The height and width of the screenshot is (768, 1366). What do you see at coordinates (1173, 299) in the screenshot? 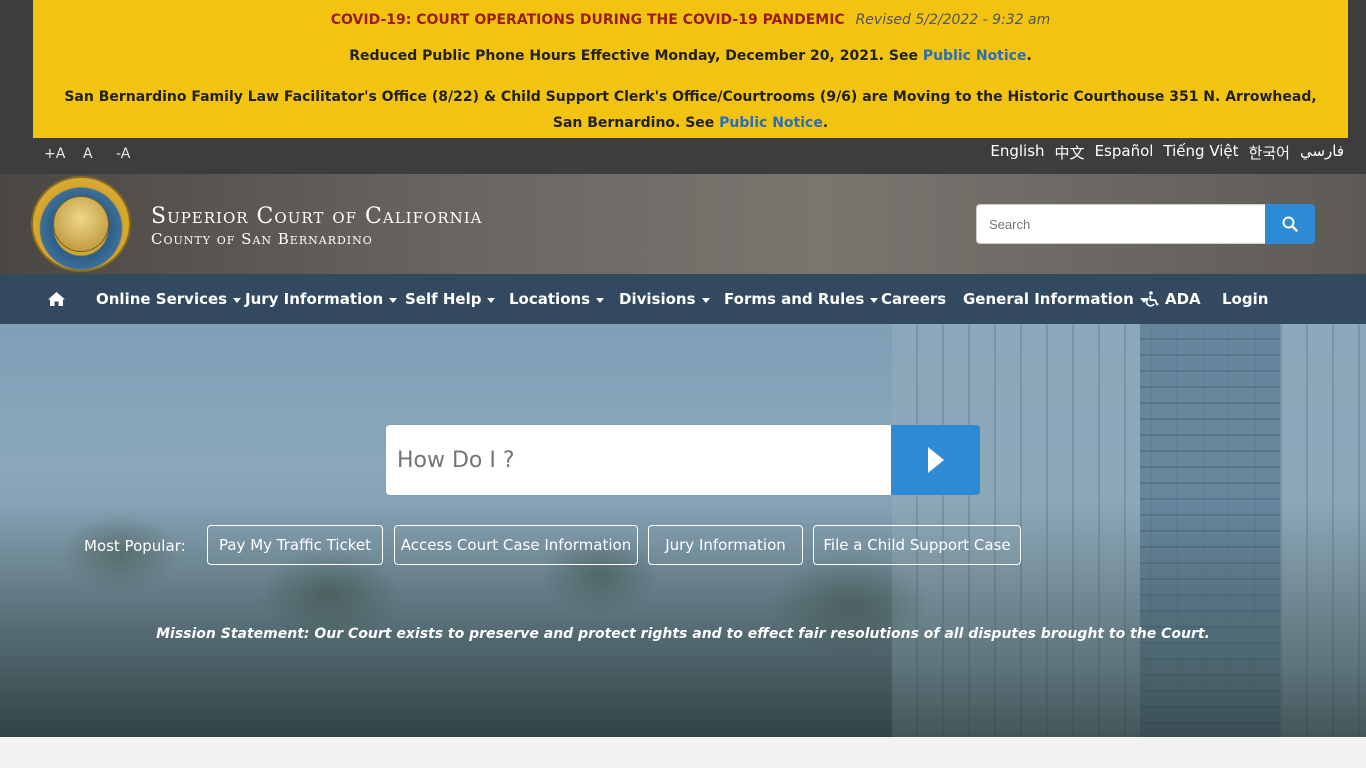
I see `nav-ada: ADA` at bounding box center [1173, 299].